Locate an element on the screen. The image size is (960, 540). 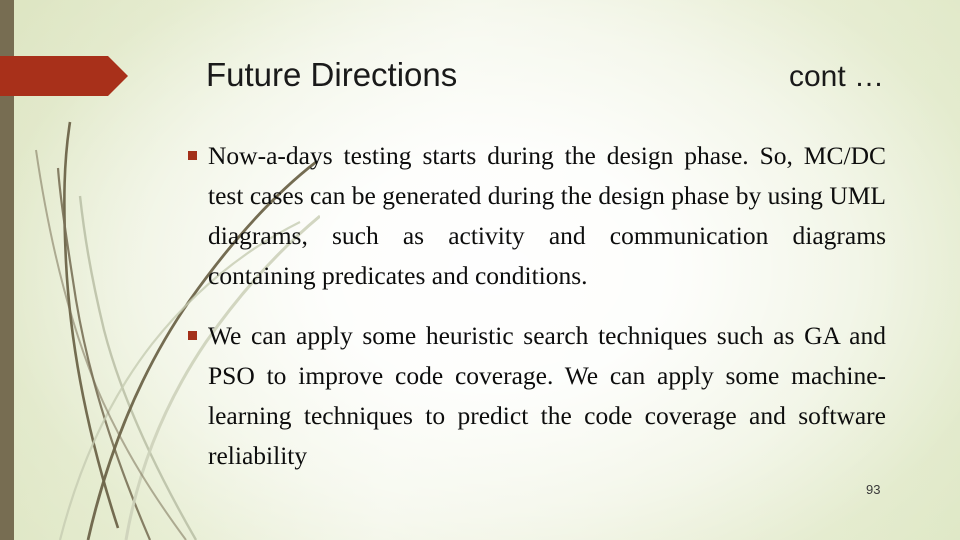
arrow-shape is located at coordinates (64, 76).